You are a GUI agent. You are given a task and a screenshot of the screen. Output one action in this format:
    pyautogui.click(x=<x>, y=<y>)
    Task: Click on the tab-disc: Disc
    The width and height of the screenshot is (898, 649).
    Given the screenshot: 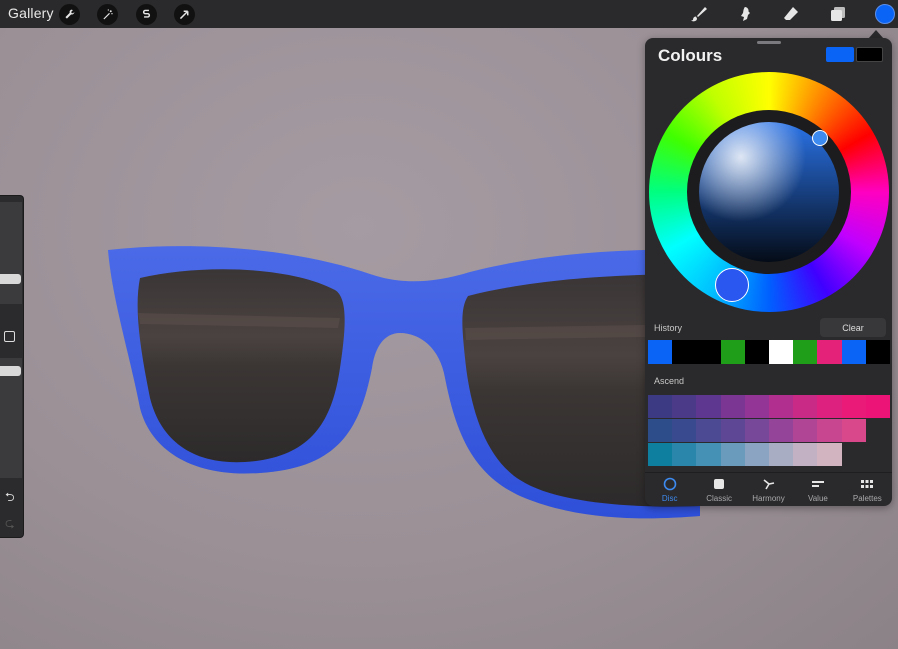 What is the action you would take?
    pyautogui.click(x=669, y=489)
    